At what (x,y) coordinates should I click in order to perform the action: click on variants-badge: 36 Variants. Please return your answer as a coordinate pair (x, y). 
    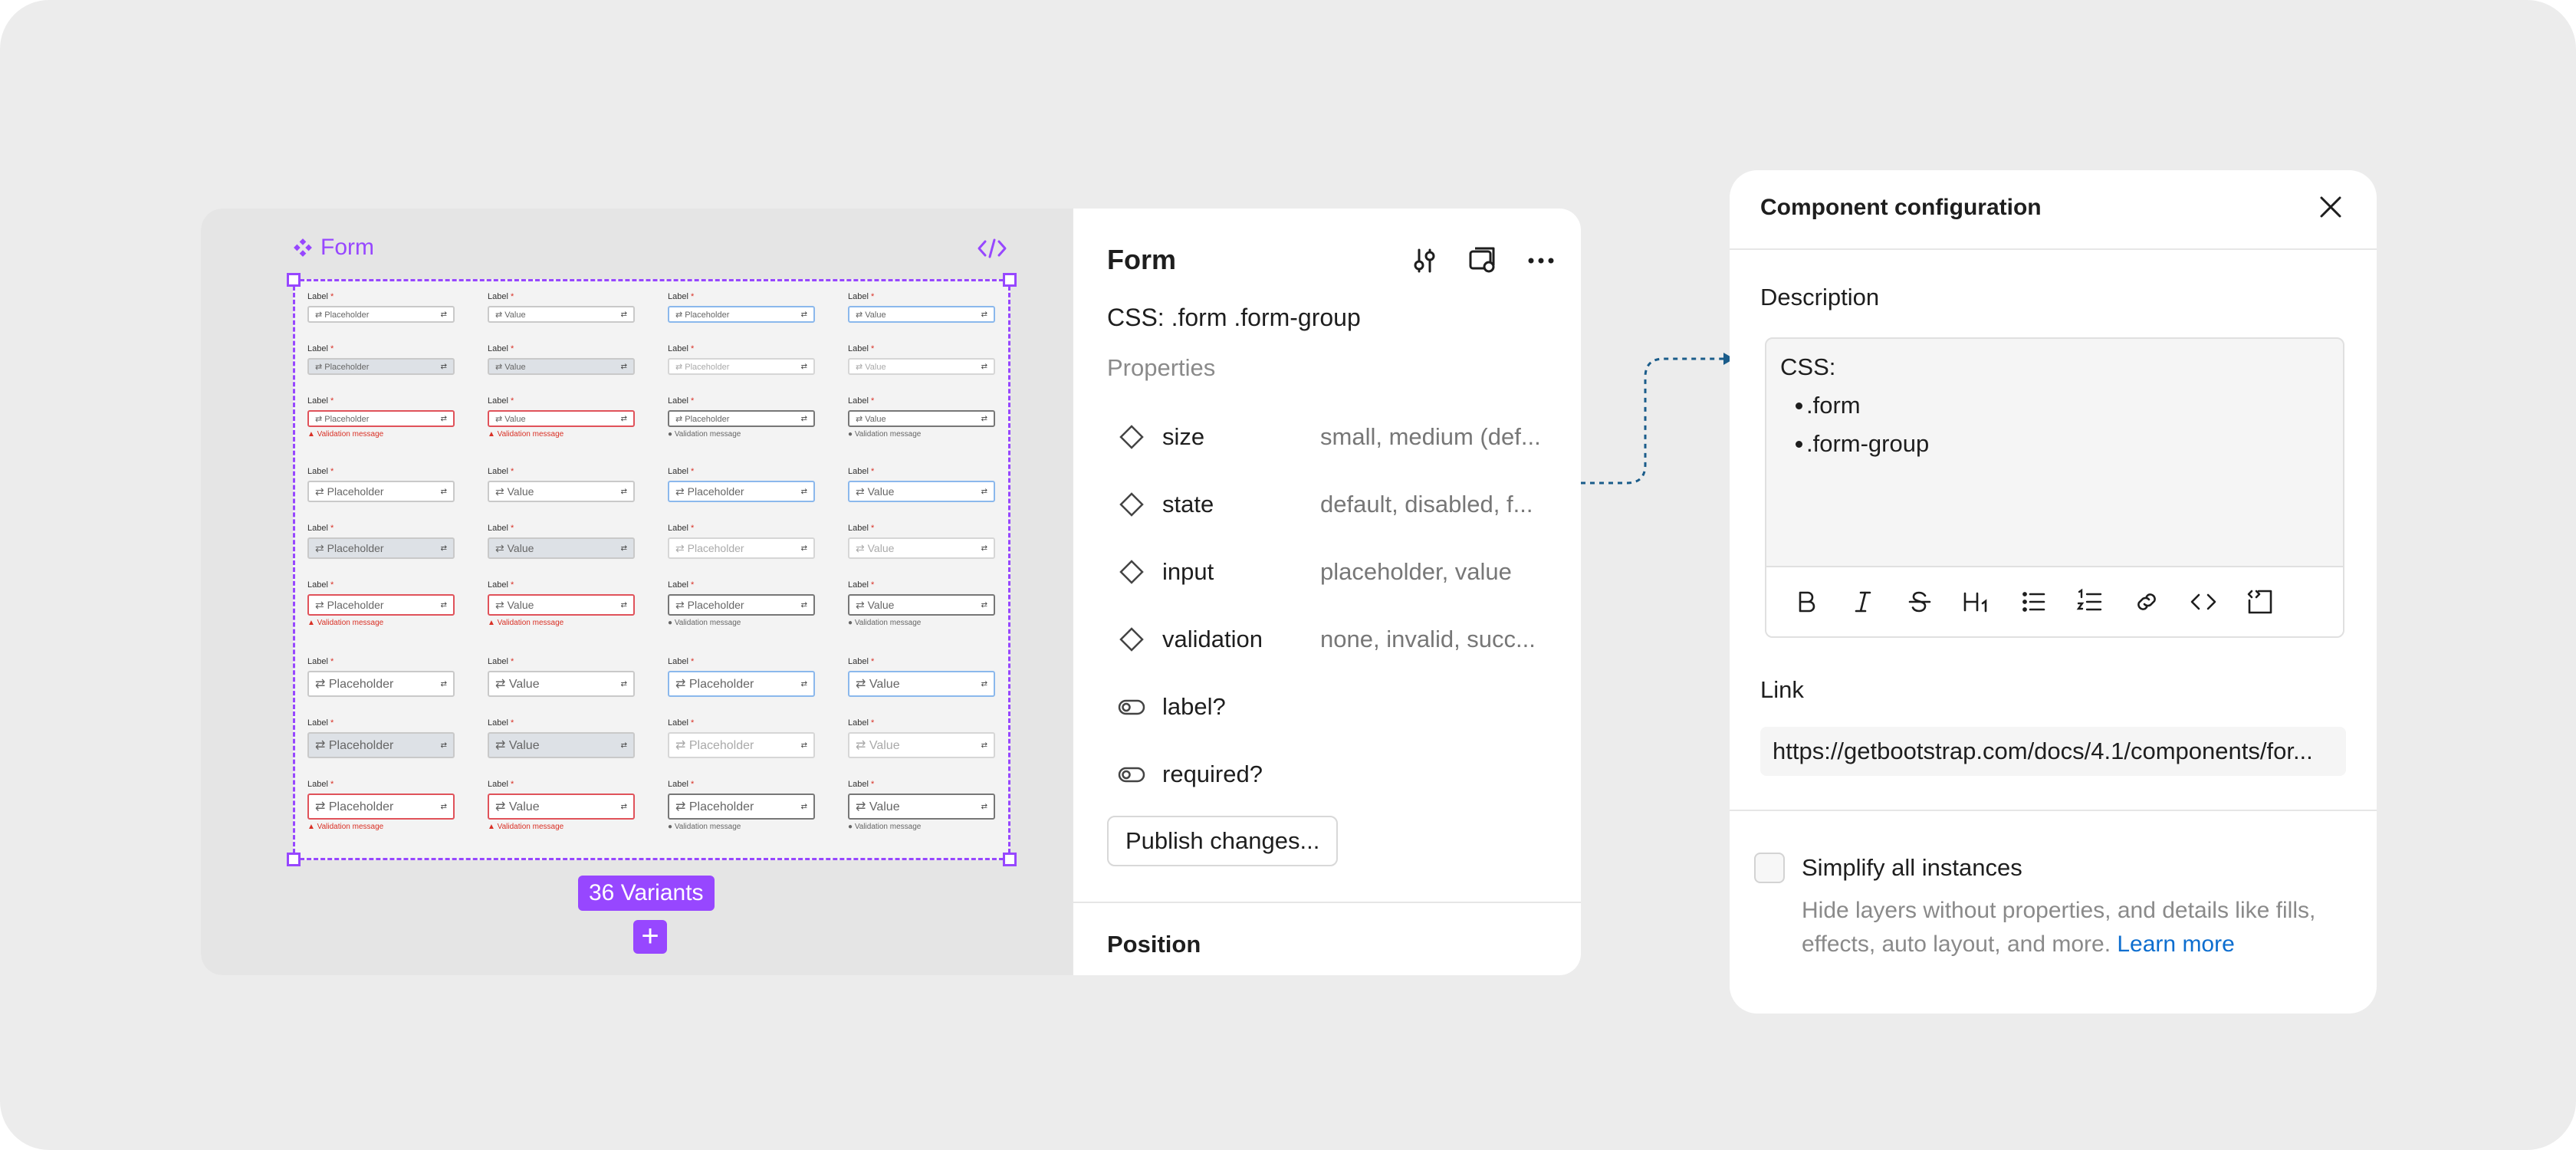
    Looking at the image, I should click on (646, 894).